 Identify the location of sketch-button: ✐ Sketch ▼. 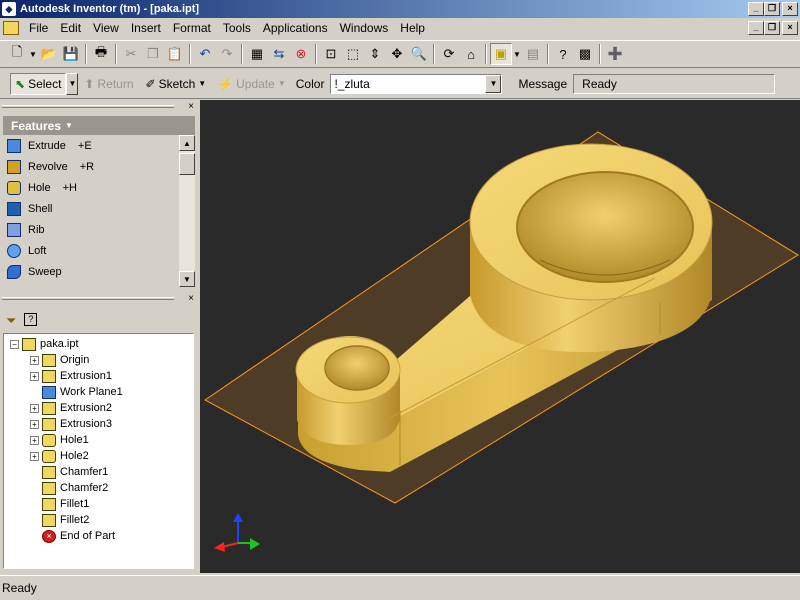
(176, 84).